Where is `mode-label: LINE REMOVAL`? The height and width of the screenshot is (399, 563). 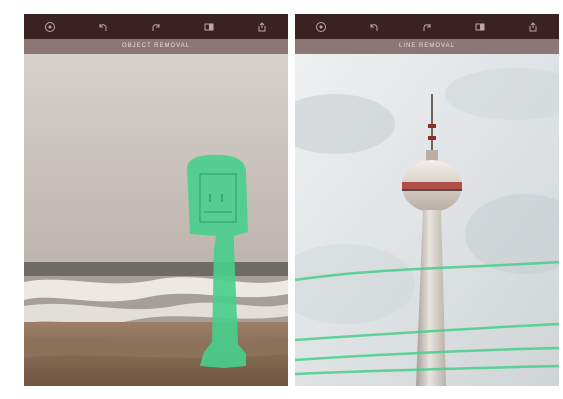
mode-label: LINE REMOVAL is located at coordinates (427, 46).